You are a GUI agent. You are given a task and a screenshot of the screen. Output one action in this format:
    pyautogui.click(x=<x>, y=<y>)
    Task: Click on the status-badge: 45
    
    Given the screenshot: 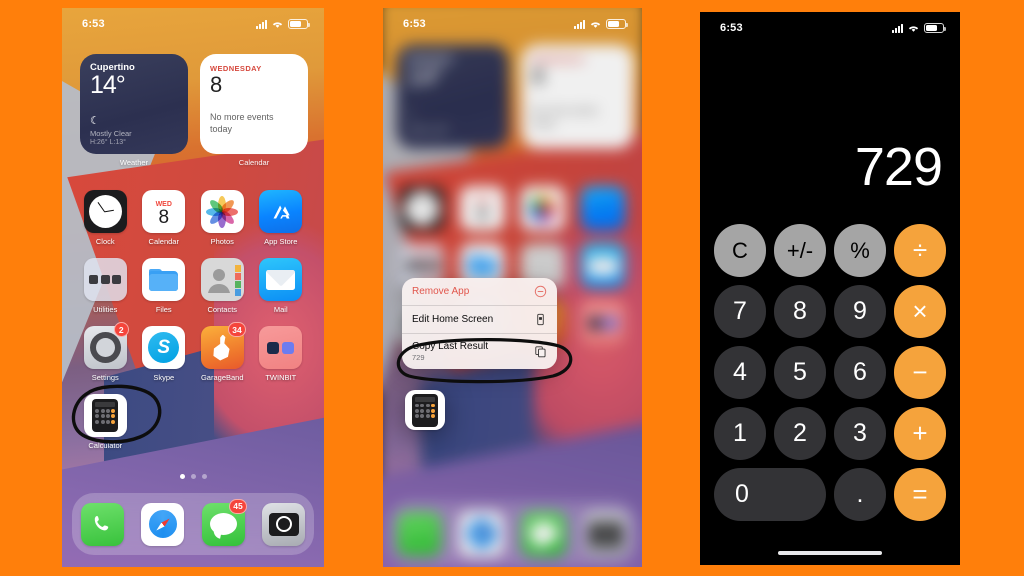 What is the action you would take?
    pyautogui.click(x=238, y=506)
    